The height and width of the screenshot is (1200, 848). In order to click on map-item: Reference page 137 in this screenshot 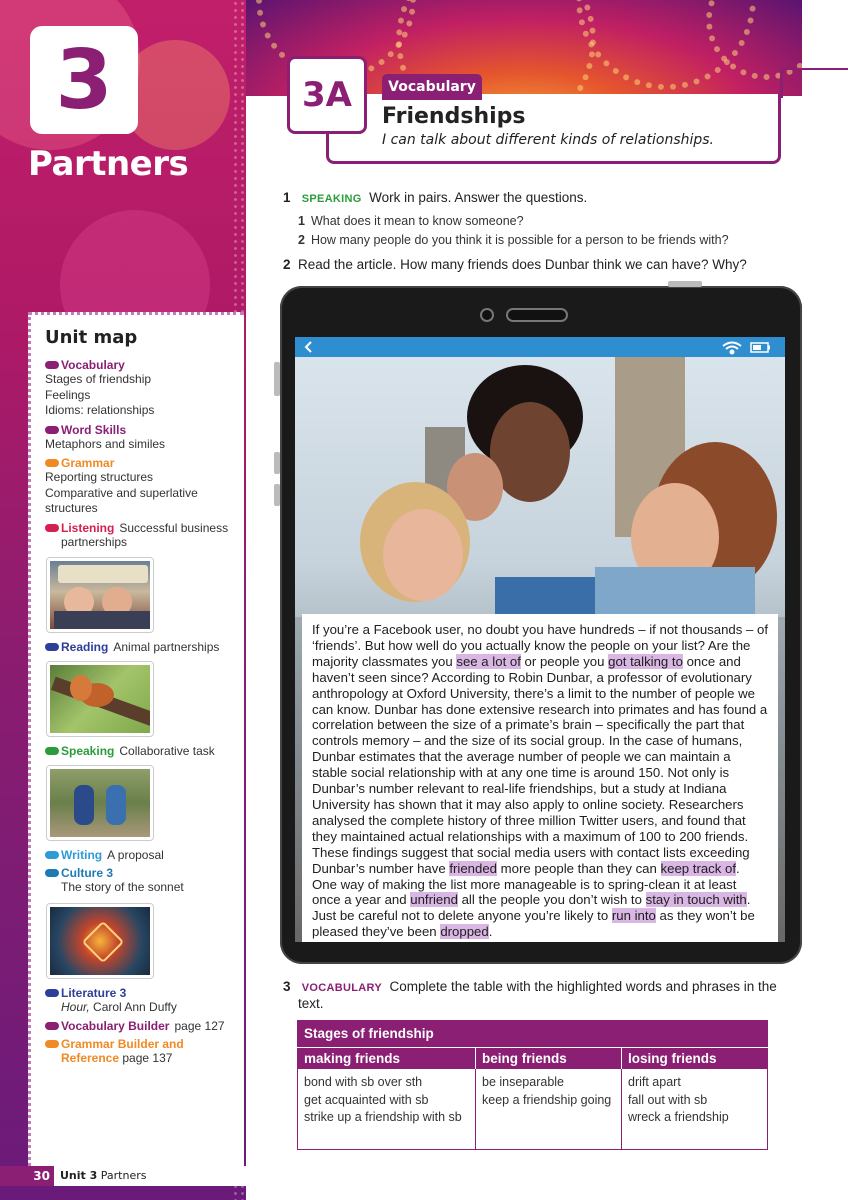, I will do `click(117, 1058)`.